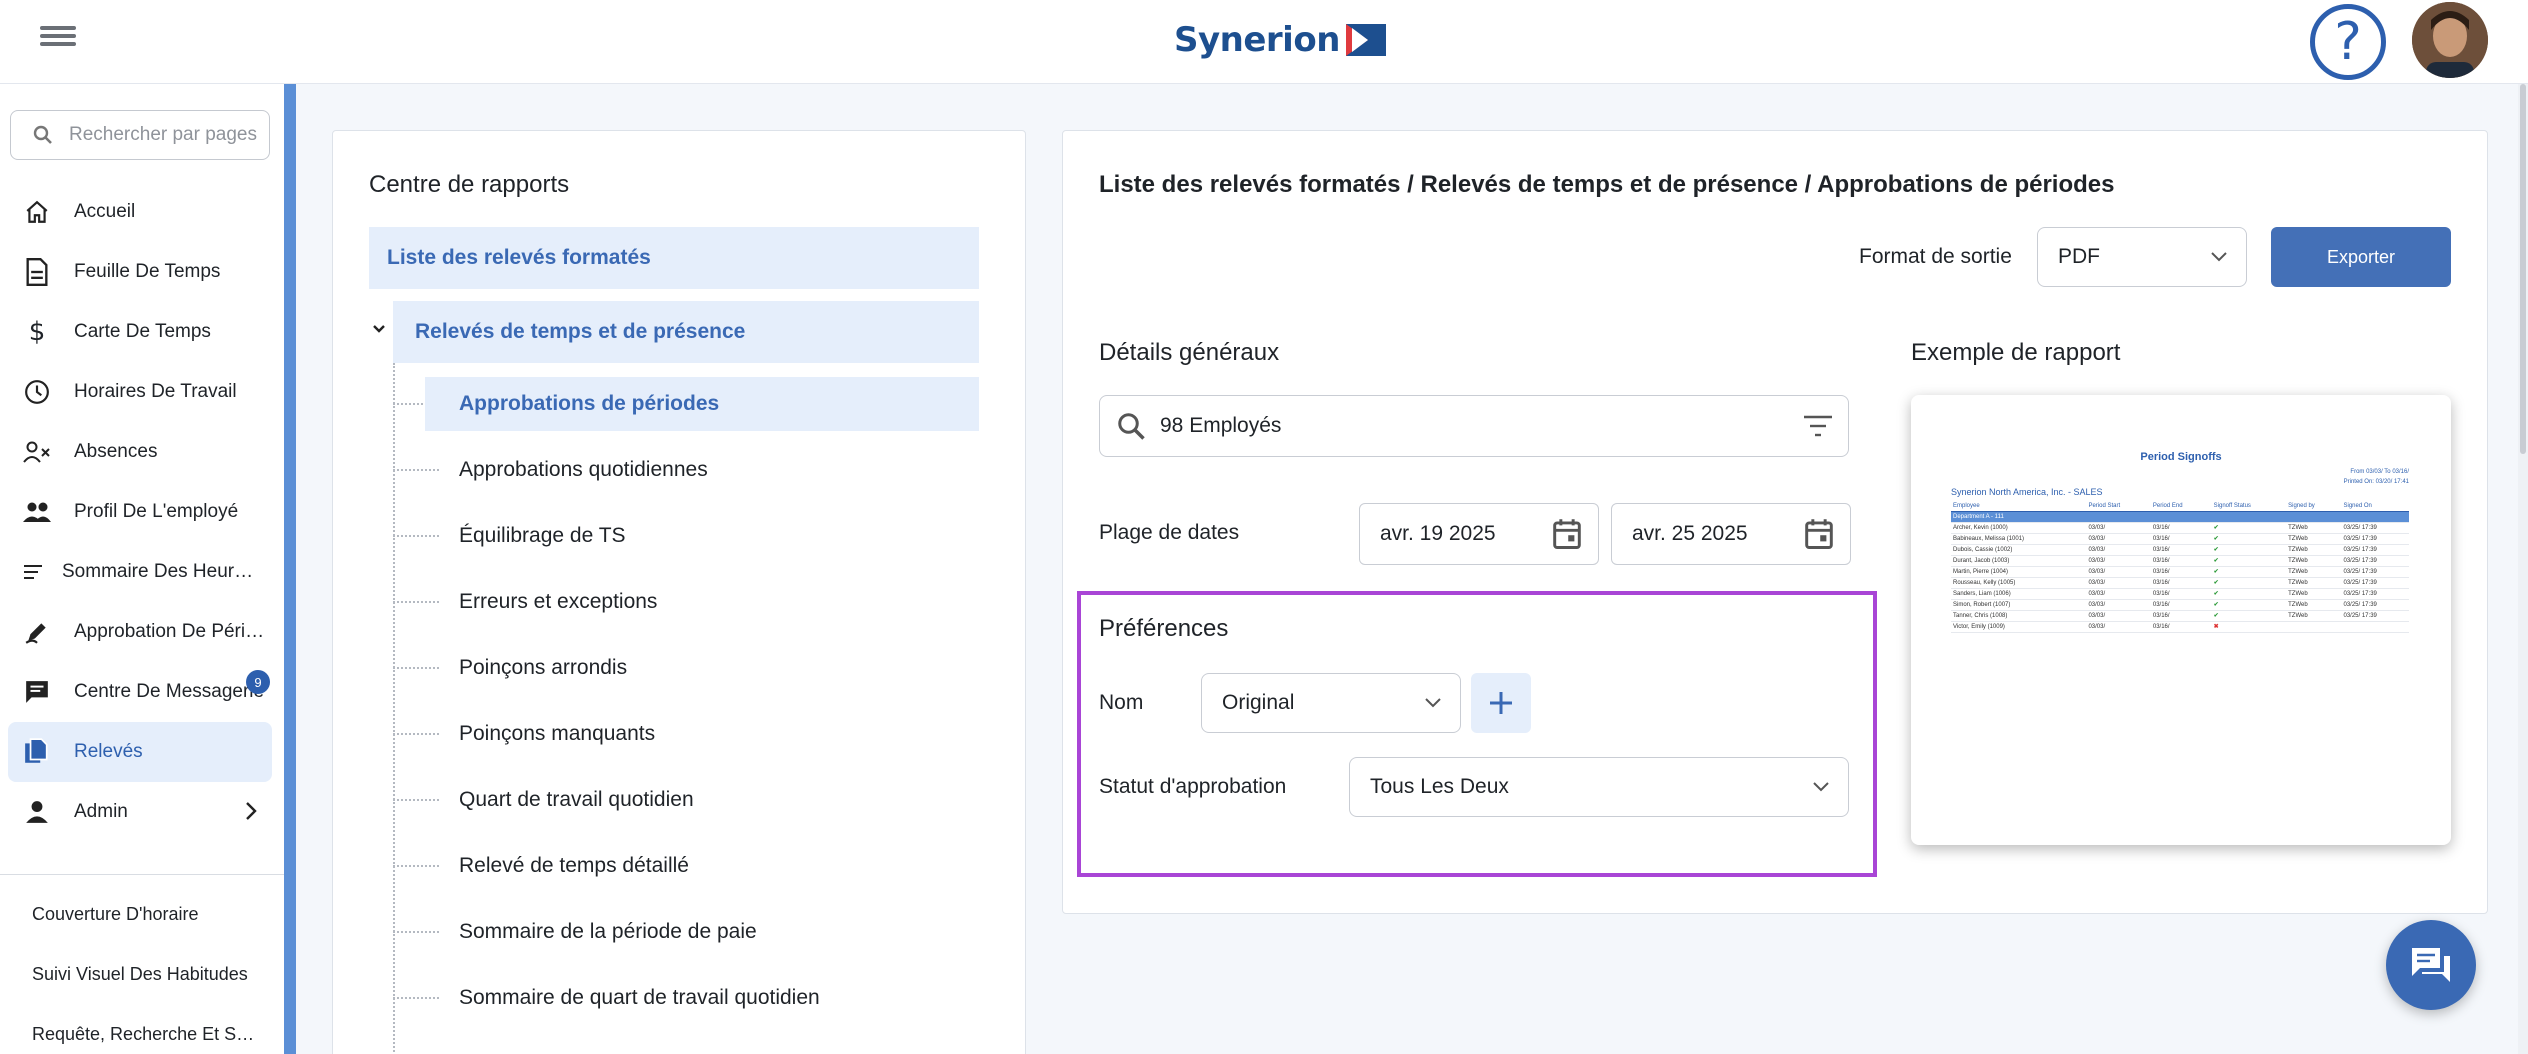 The width and height of the screenshot is (2528, 1054). What do you see at coordinates (140, 212) in the screenshot?
I see `sidebar-item-accueil: Accueil` at bounding box center [140, 212].